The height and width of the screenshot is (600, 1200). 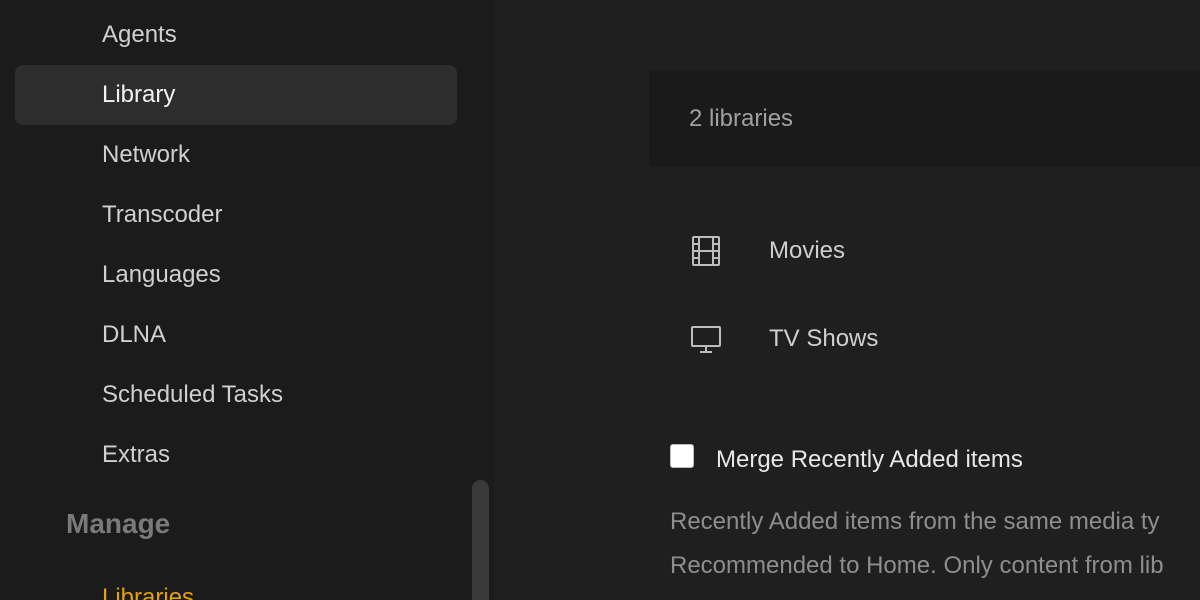 I want to click on sidebar-section-header-manage: Manage, so click(x=118, y=523).